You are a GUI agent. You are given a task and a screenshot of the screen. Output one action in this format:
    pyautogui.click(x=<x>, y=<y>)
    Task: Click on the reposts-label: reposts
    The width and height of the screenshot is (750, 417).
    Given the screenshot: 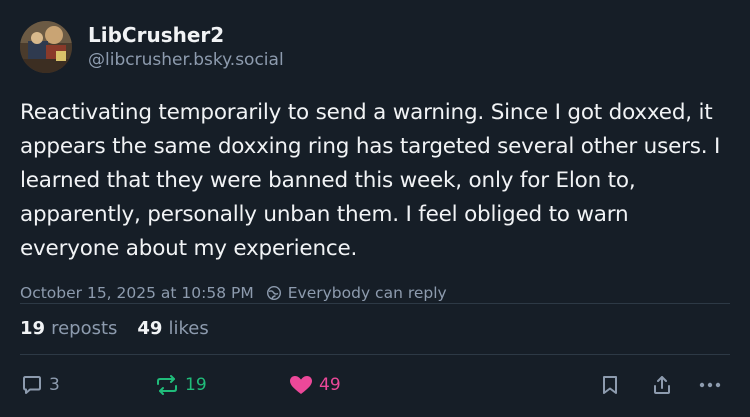 What is the action you would take?
    pyautogui.click(x=84, y=329)
    